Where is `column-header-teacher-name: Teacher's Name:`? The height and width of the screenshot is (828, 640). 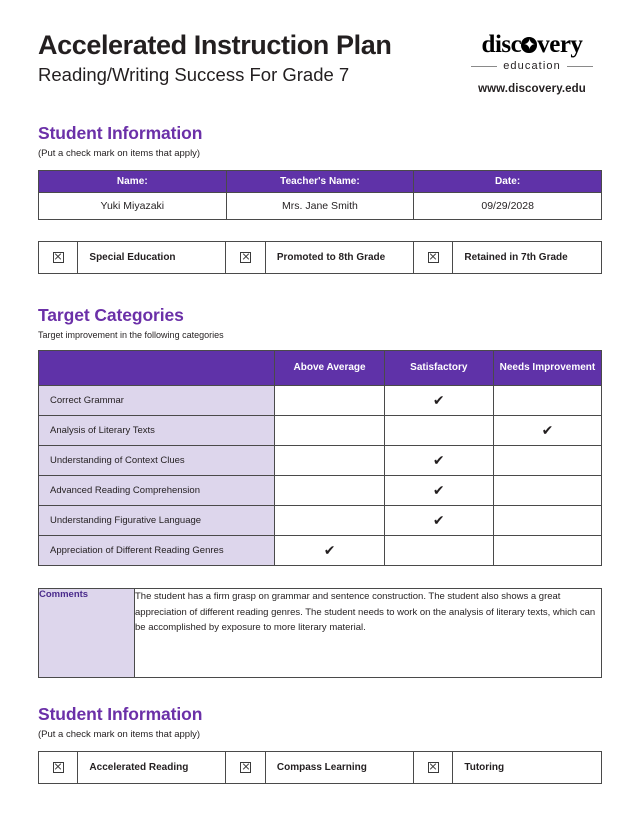
column-header-teacher-name: Teacher's Name: is located at coordinates (320, 181).